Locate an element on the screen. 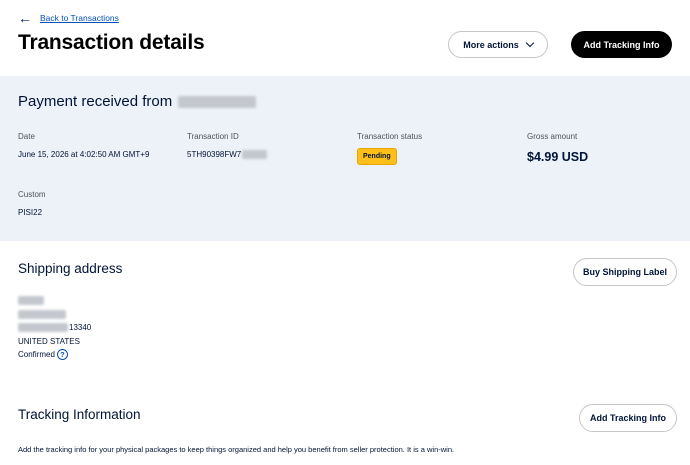  buy-shipping-label-button: Buy Shipping Label is located at coordinates (625, 272).